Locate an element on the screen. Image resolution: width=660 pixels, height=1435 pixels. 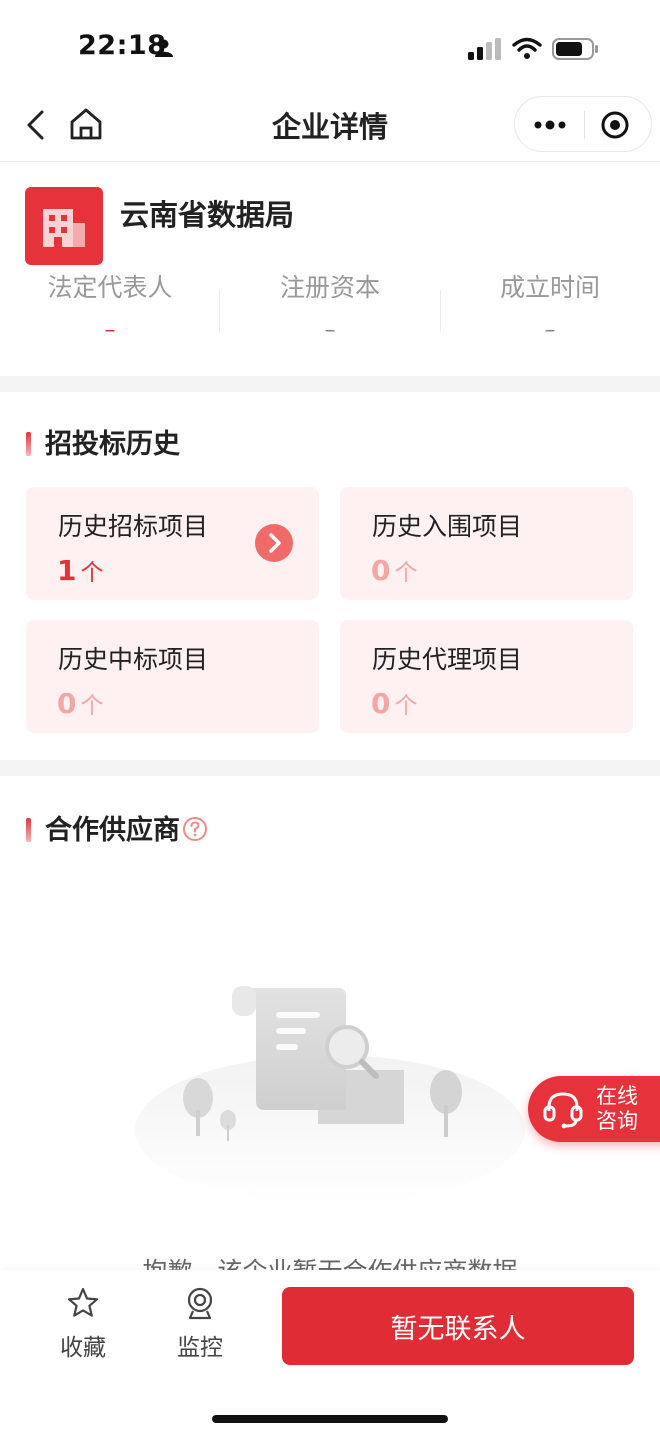
chevron-right-icon is located at coordinates (274, 543).